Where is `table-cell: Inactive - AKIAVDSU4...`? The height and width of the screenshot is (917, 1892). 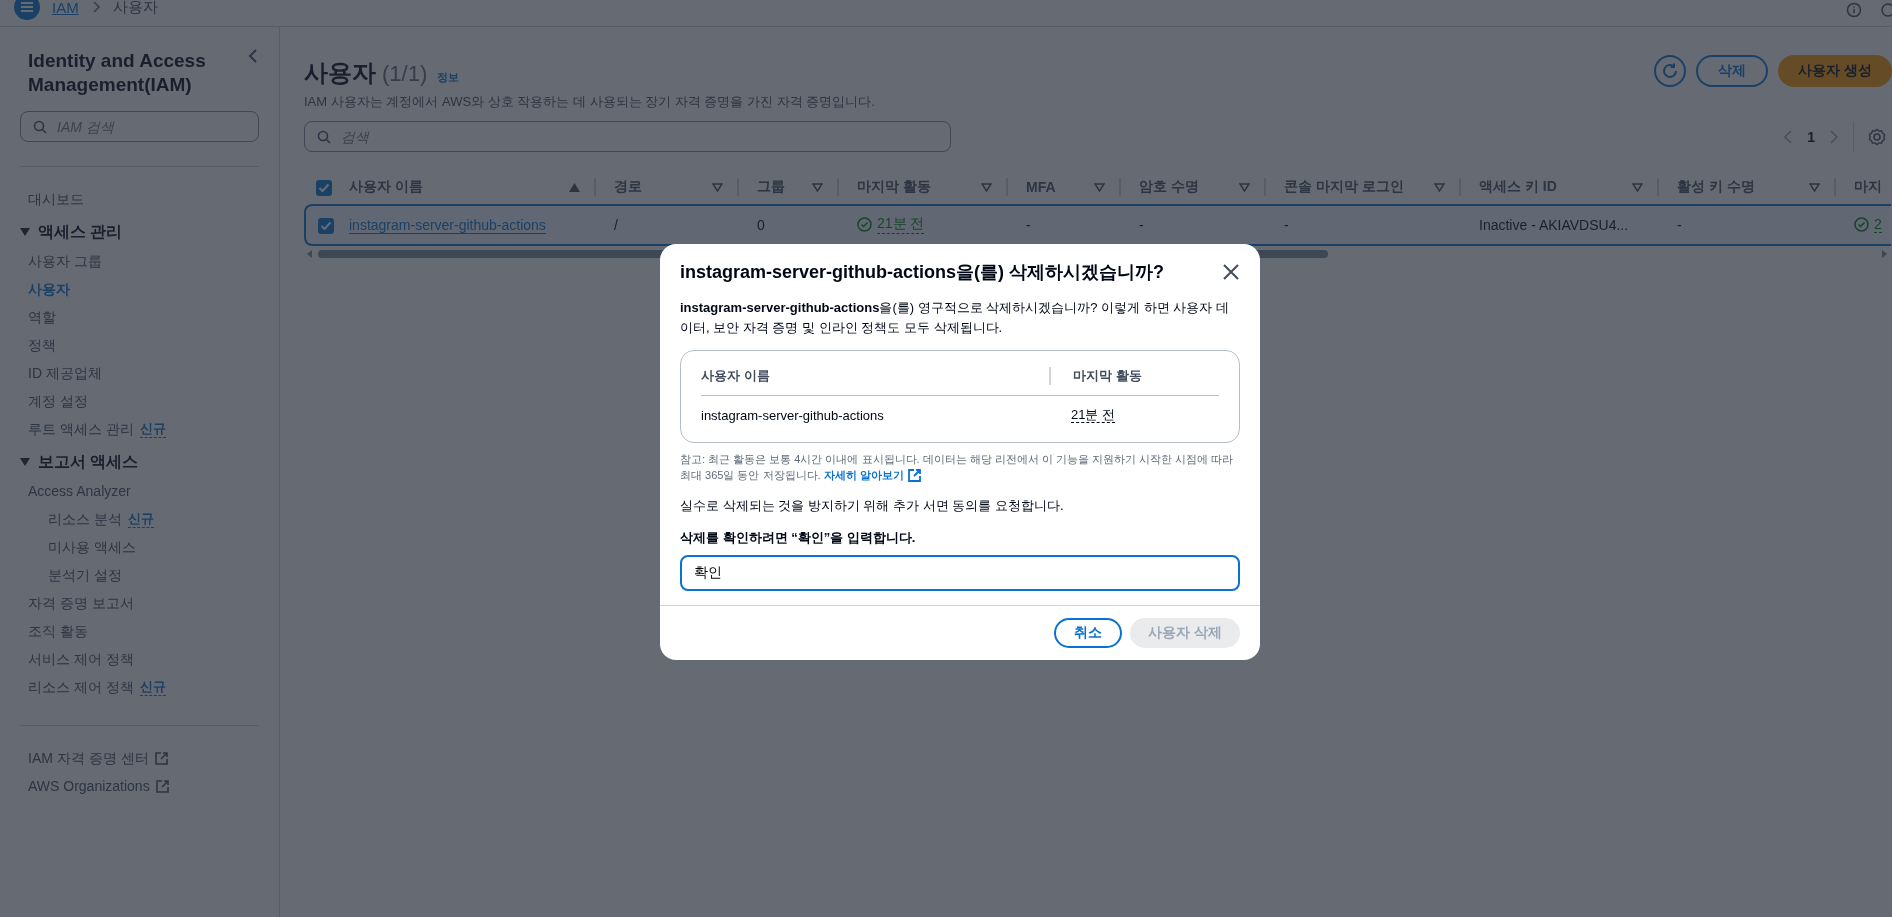 table-cell: Inactive - AKIAVDSU4... is located at coordinates (1554, 225).